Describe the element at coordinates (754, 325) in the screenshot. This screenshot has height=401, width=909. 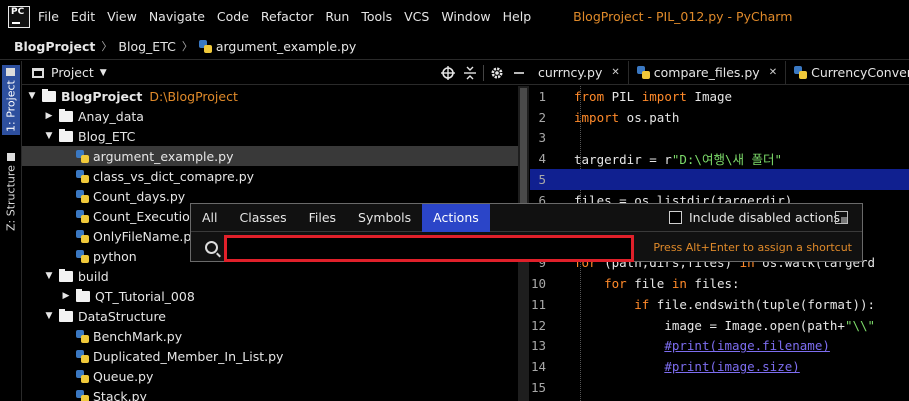
I see `code-token: image = Image.open(path+` at that location.